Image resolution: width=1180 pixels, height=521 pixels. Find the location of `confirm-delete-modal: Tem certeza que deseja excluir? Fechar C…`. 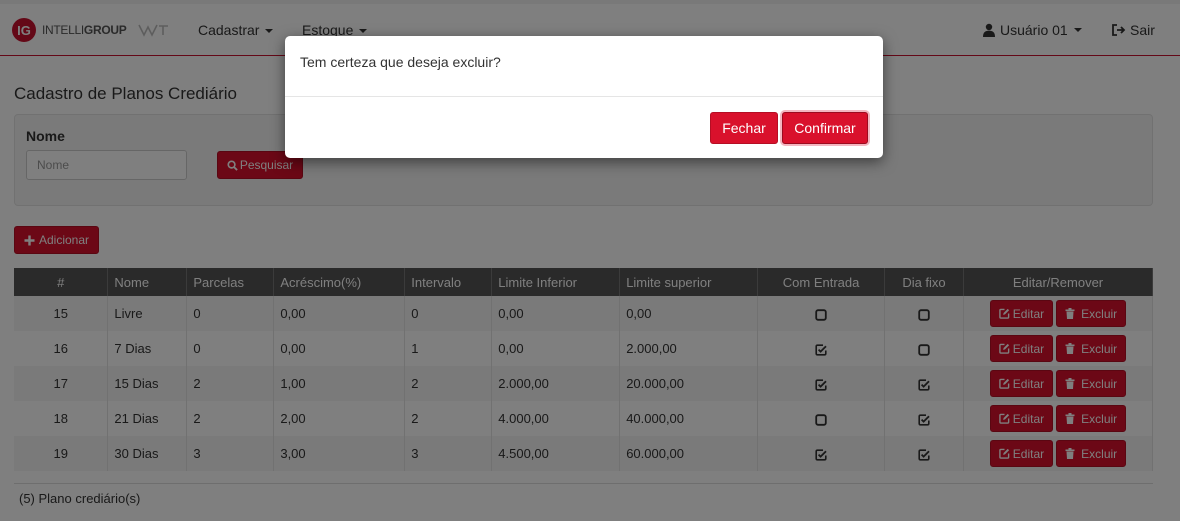

confirm-delete-modal: Tem certeza que deseja excluir? Fechar C… is located at coordinates (584, 97).